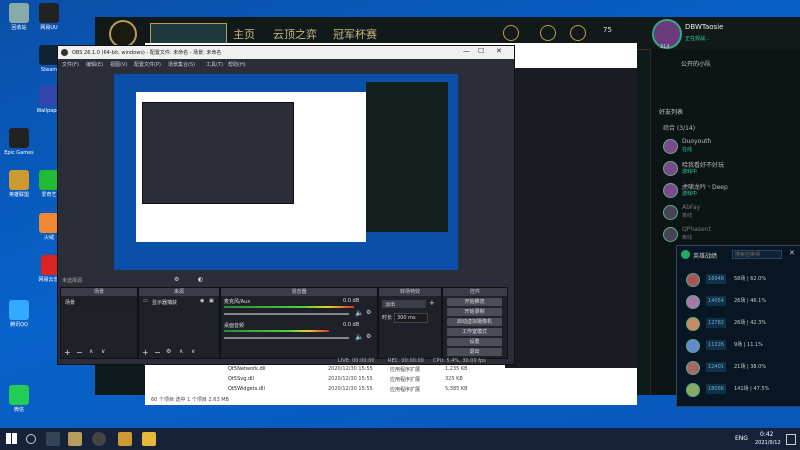 This screenshot has width=800, height=450. What do you see at coordinates (145, 352) in the screenshot?
I see `add-source-icon: +` at bounding box center [145, 352].